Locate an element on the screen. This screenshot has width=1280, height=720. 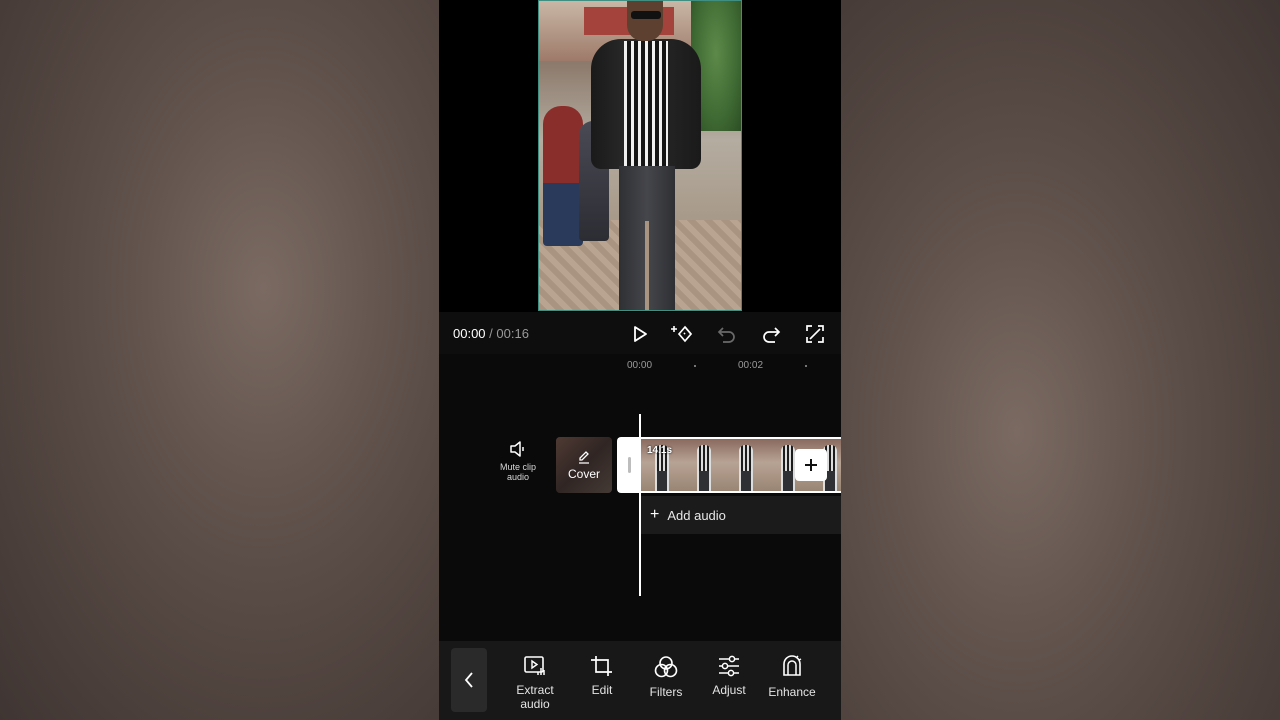
edit-pencil-icon is located at coordinates (584, 457).